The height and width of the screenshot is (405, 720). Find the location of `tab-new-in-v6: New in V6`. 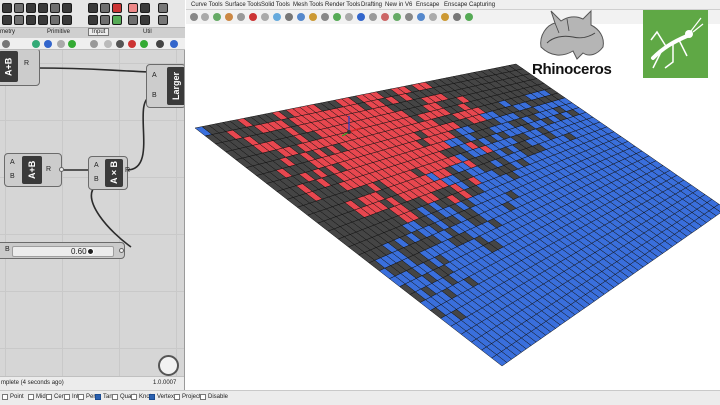

tab-new-in-v6: New in V6 is located at coordinates (398, 5).